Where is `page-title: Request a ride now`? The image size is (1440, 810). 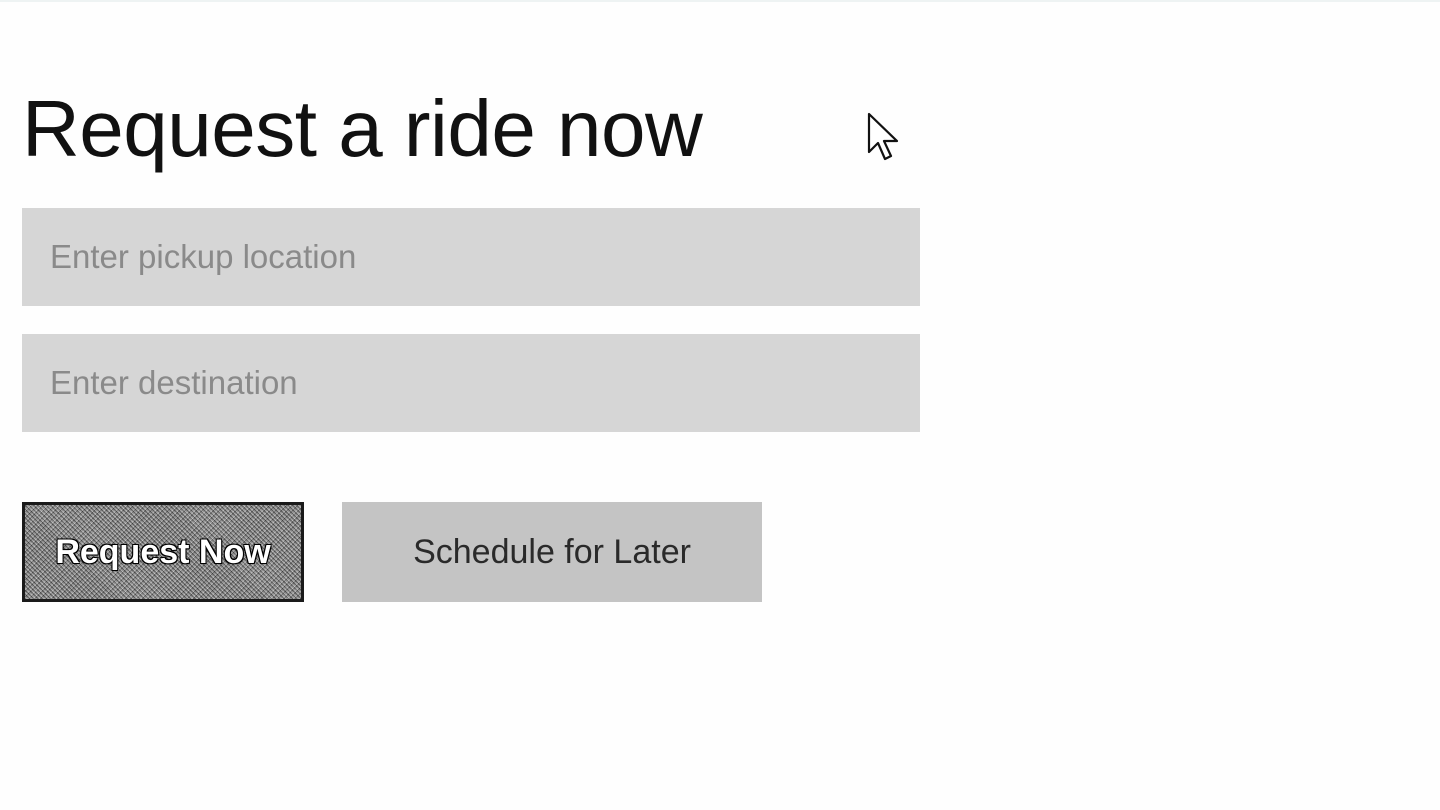
page-title: Request a ride now is located at coordinates (362, 128).